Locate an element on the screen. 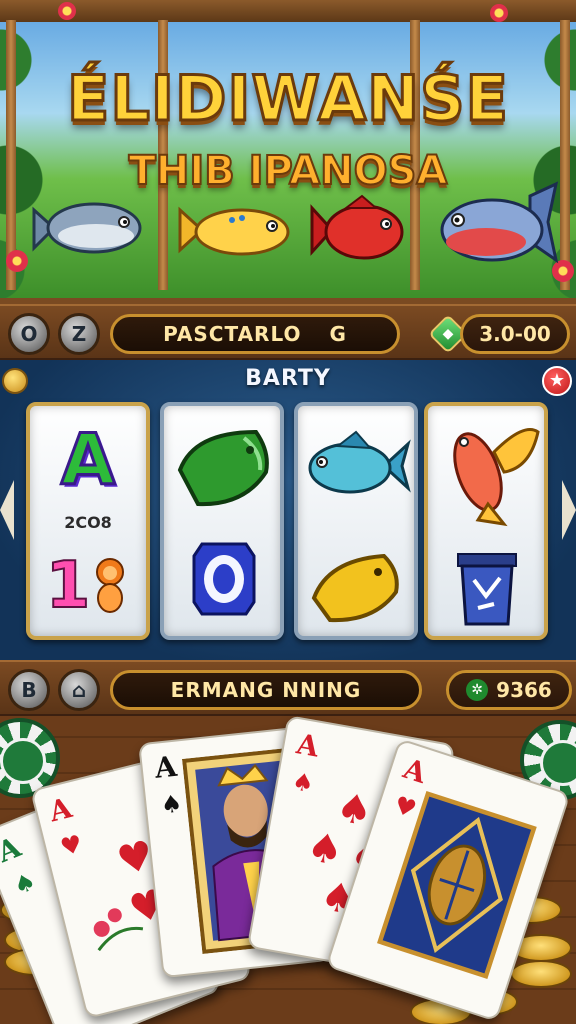  menu-button-b: B is located at coordinates (29, 690).